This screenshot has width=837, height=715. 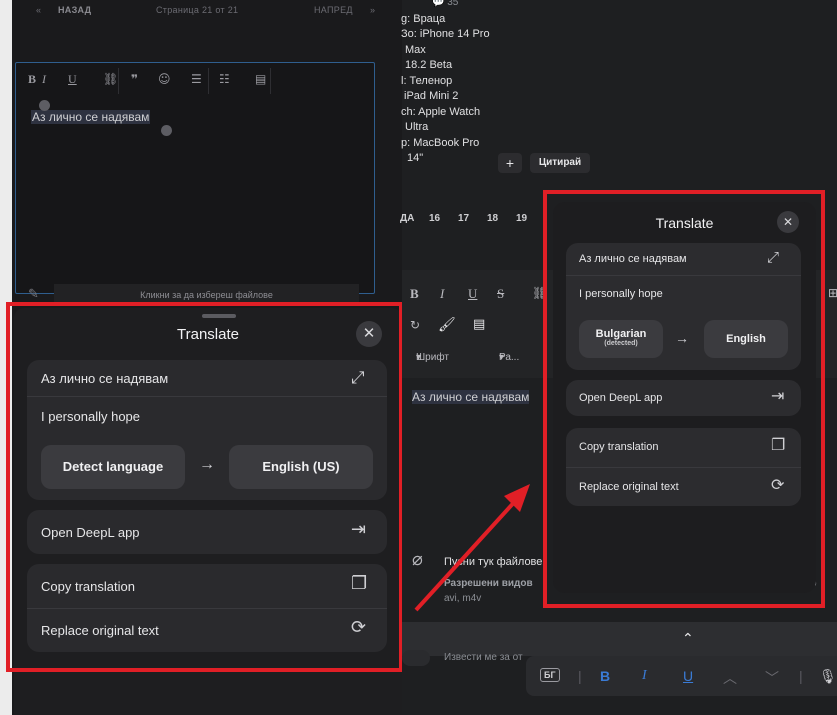 What do you see at coordinates (467, 554) in the screenshot?
I see `arrow-line` at bounding box center [467, 554].